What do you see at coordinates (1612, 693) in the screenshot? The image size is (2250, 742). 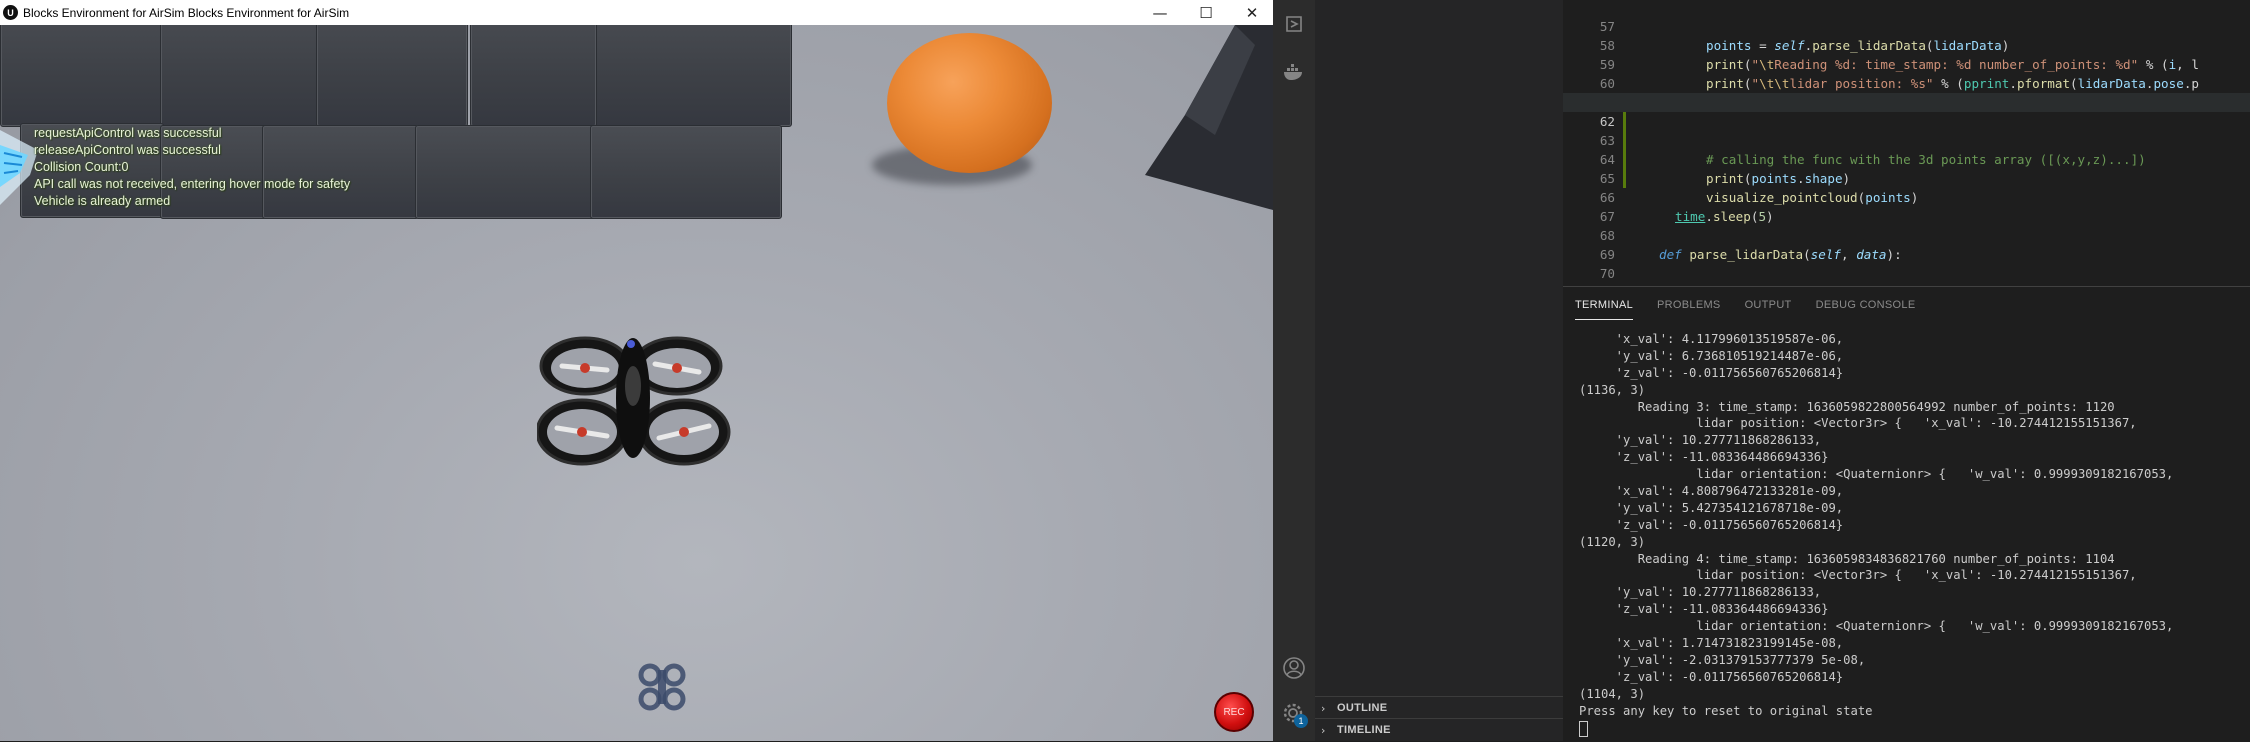 I see `terminal-line: (1104, 3)` at bounding box center [1612, 693].